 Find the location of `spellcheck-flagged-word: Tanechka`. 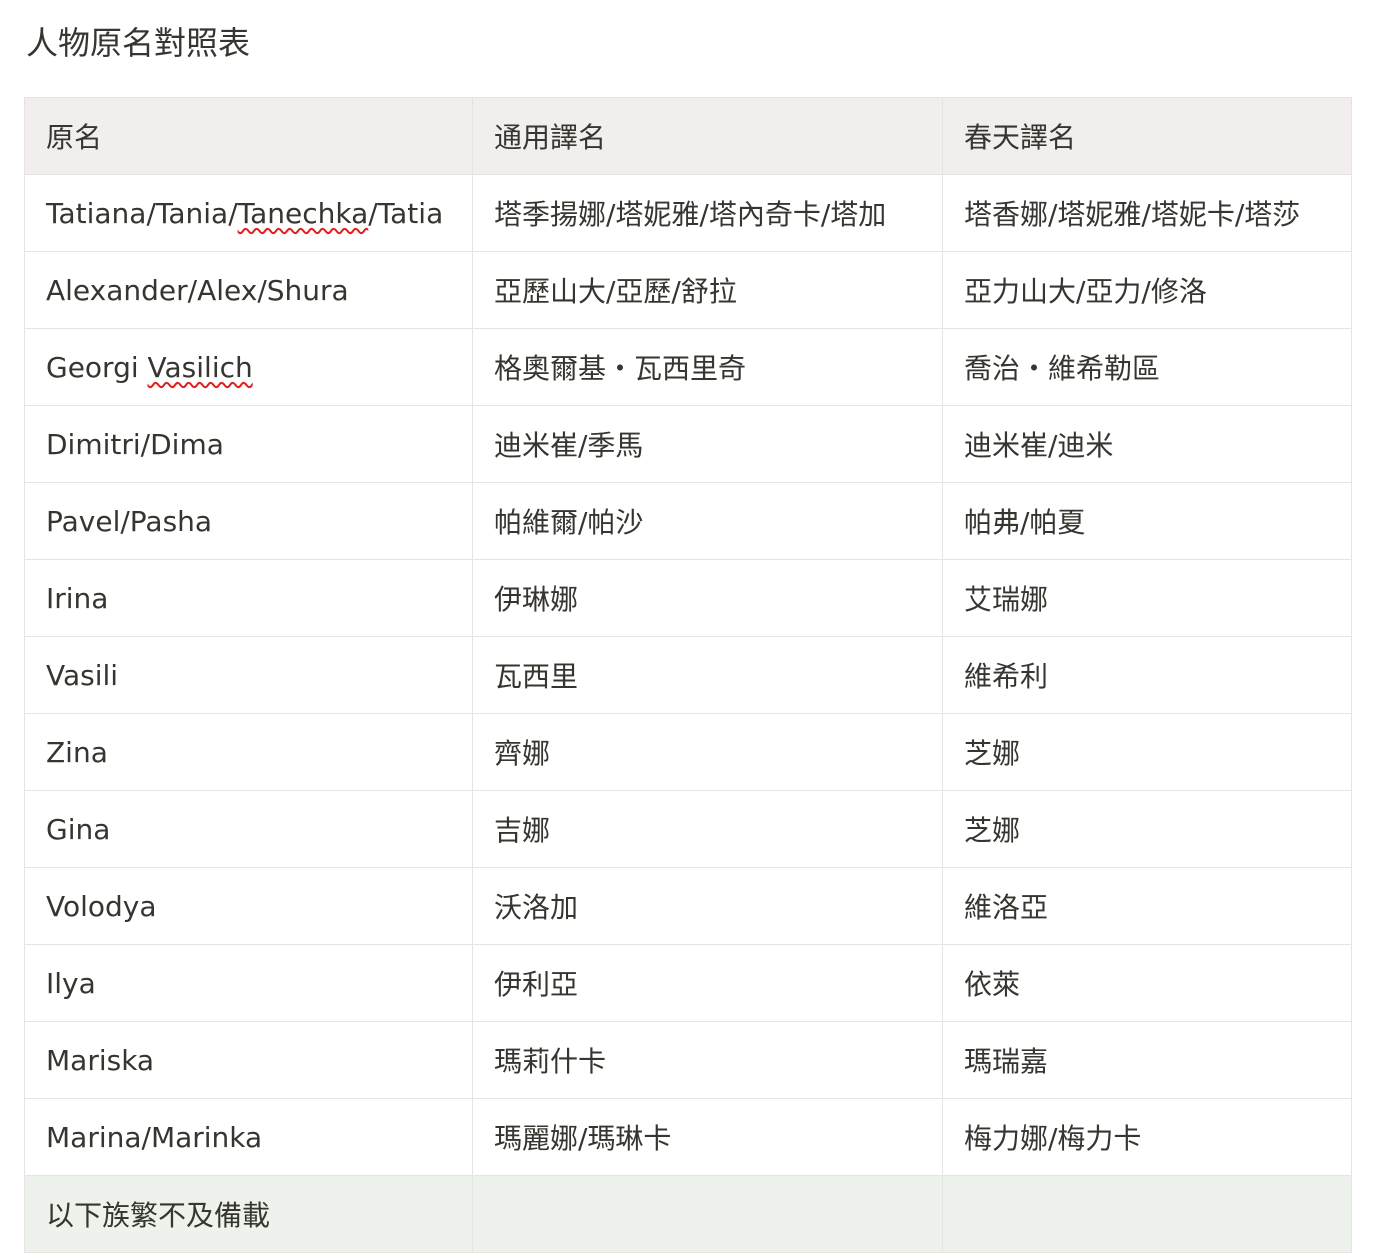

spellcheck-flagged-word: Tanechka is located at coordinates (303, 213).